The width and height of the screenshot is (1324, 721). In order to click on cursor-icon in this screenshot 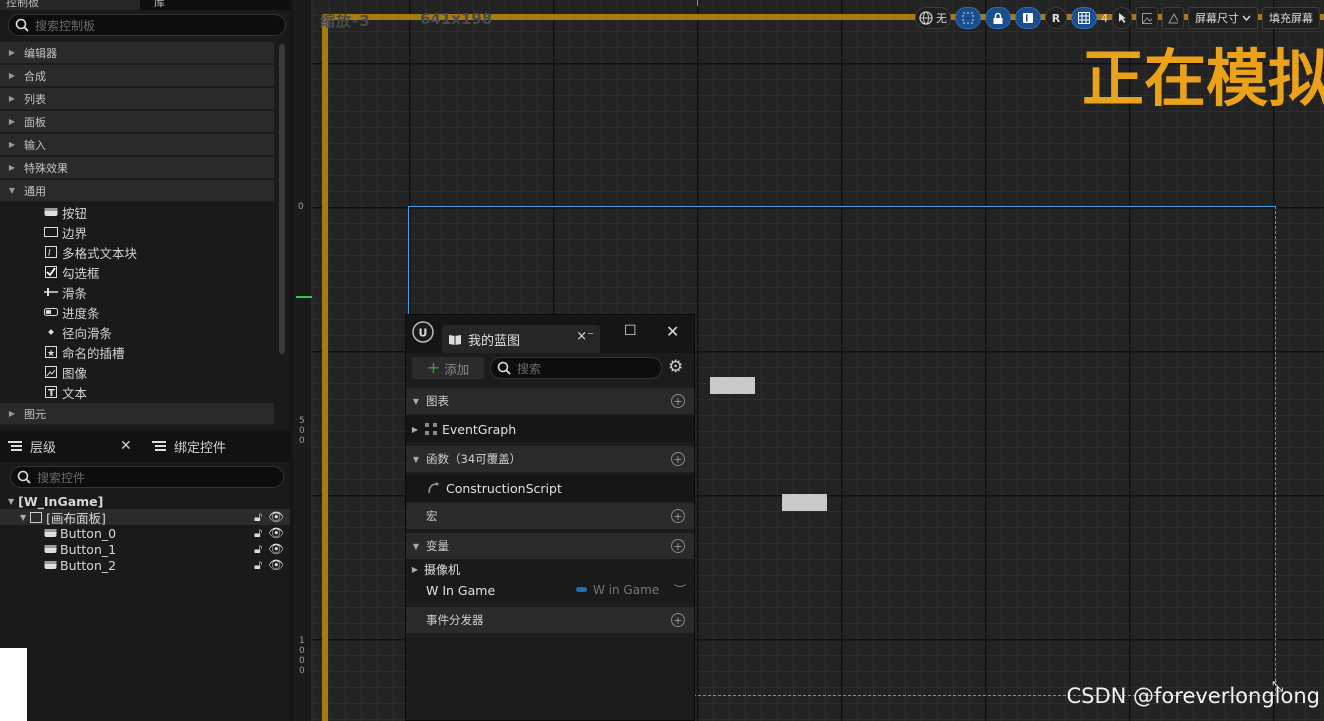, I will do `click(1122, 18)`.